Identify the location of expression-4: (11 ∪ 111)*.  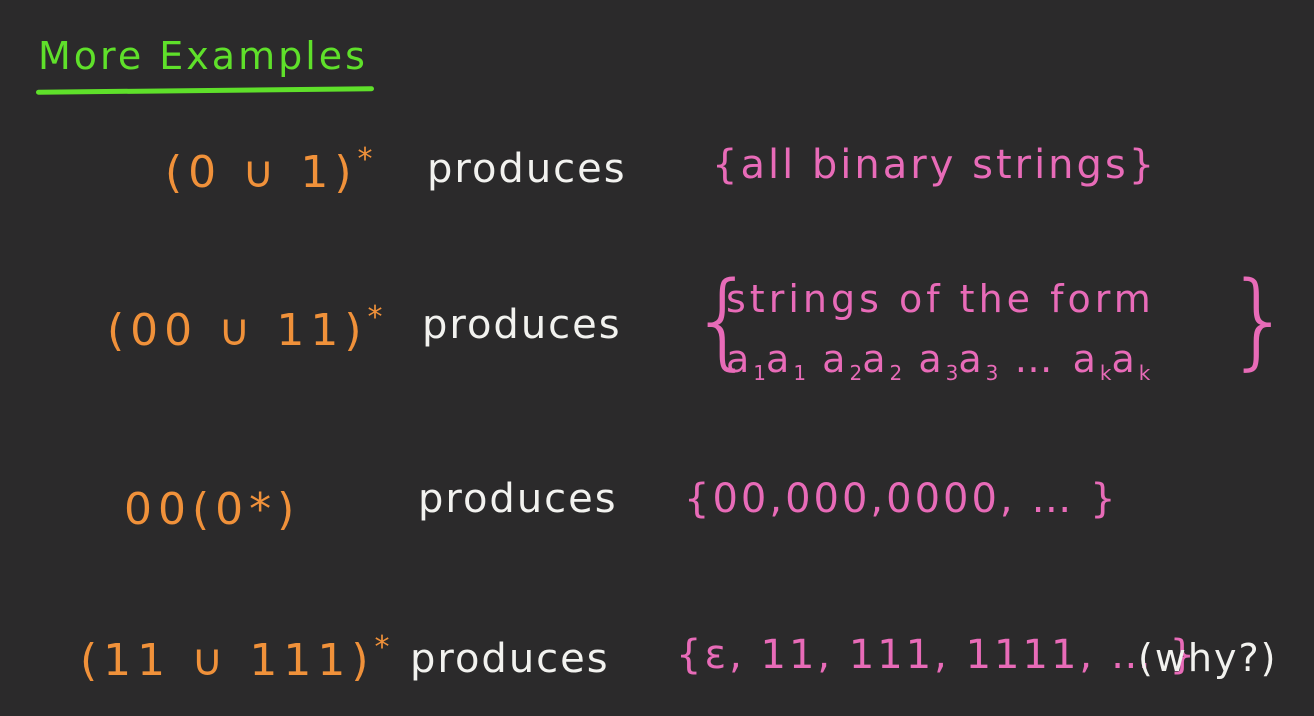
(237, 658).